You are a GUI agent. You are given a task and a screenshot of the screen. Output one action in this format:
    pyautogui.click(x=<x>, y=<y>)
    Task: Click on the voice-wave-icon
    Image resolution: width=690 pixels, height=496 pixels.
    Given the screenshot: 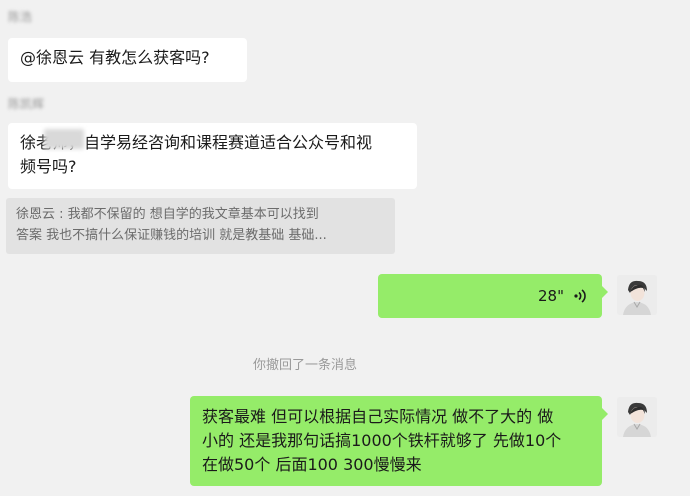 What is the action you would take?
    pyautogui.click(x=580, y=296)
    